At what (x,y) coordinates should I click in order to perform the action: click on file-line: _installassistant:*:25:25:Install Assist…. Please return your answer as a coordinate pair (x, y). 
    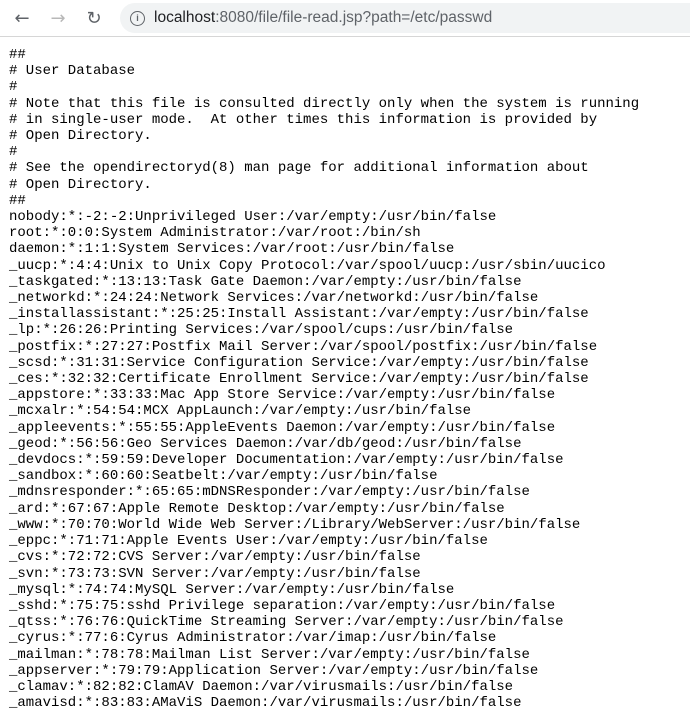
    Looking at the image, I should click on (299, 314).